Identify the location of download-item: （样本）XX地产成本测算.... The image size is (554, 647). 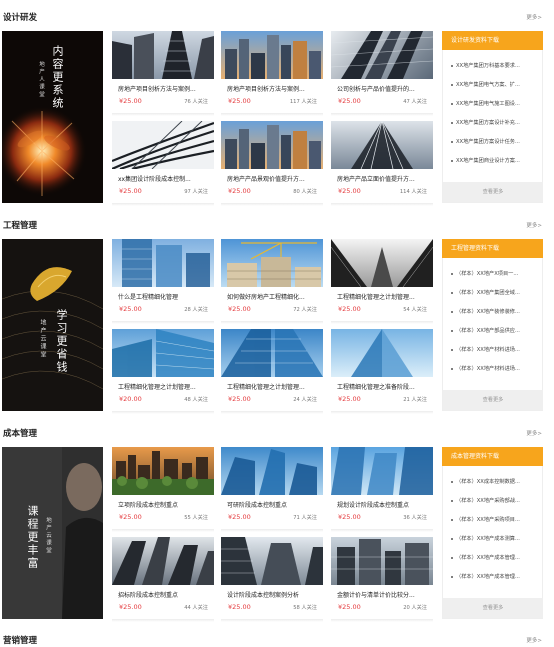
(495, 544).